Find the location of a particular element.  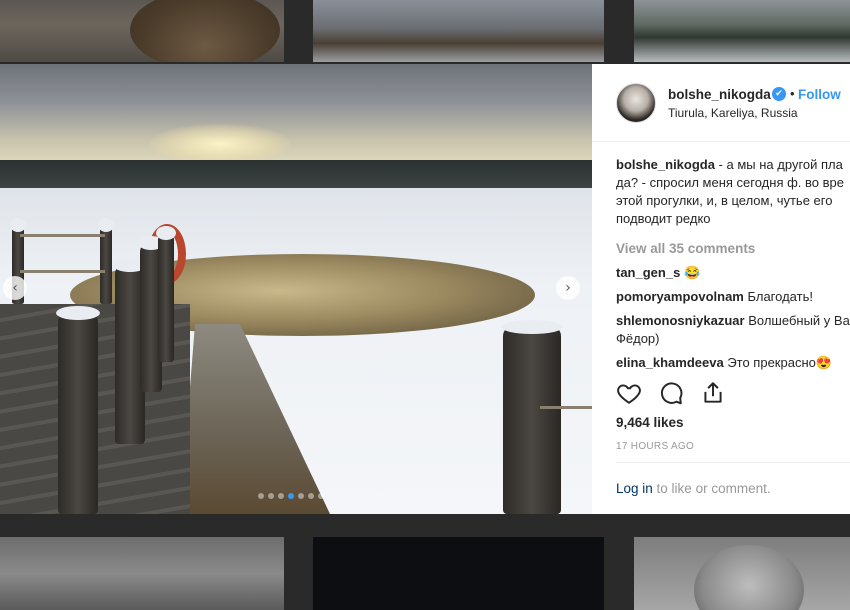

comment-username: shlemonosniykazuar is located at coordinates (680, 320).